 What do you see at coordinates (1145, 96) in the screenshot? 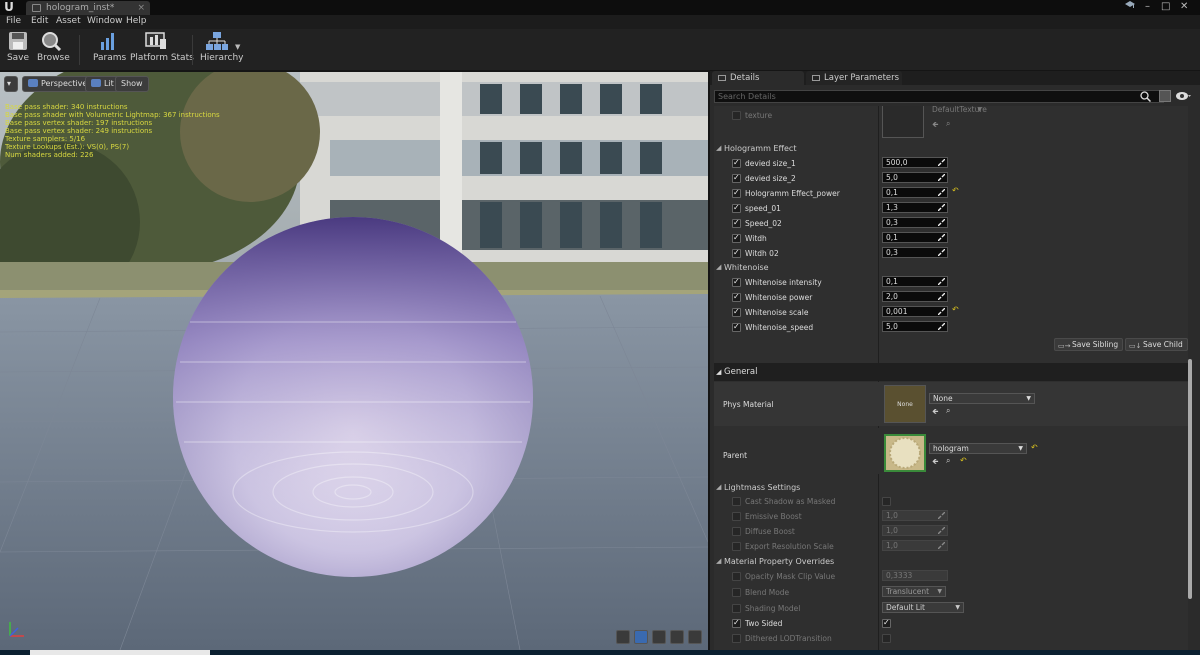
I see `search-icon` at bounding box center [1145, 96].